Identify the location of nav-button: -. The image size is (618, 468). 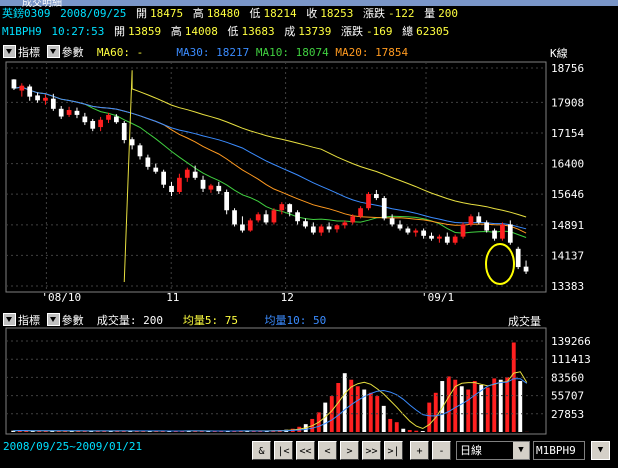
(441, 450).